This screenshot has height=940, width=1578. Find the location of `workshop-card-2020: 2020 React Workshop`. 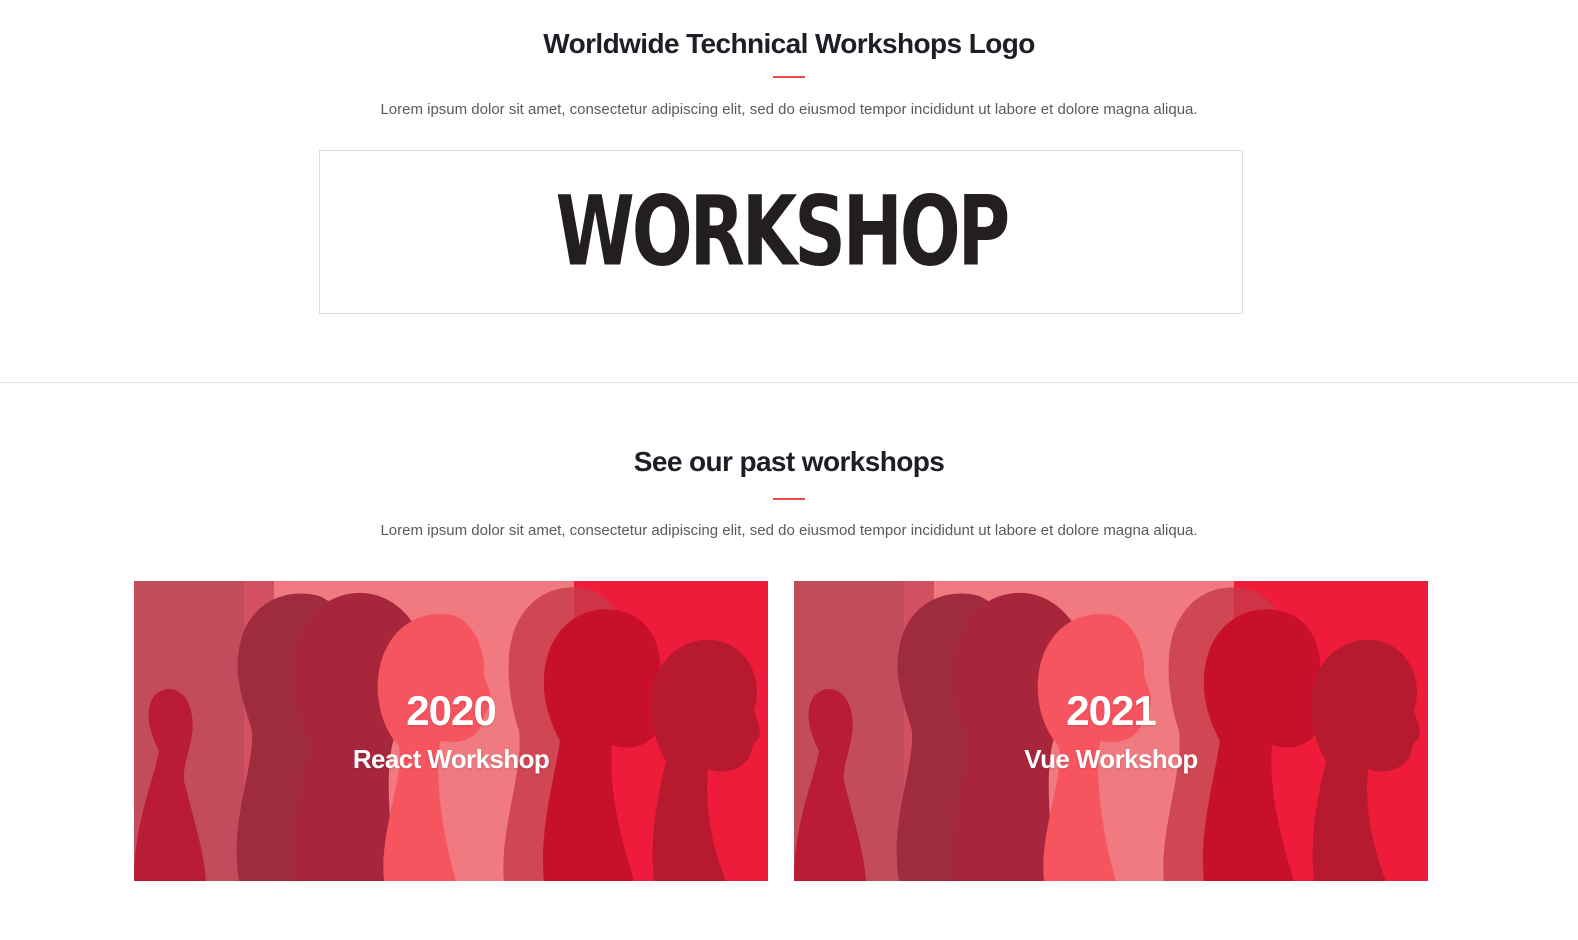

workshop-card-2020: 2020 React Workshop is located at coordinates (451, 731).